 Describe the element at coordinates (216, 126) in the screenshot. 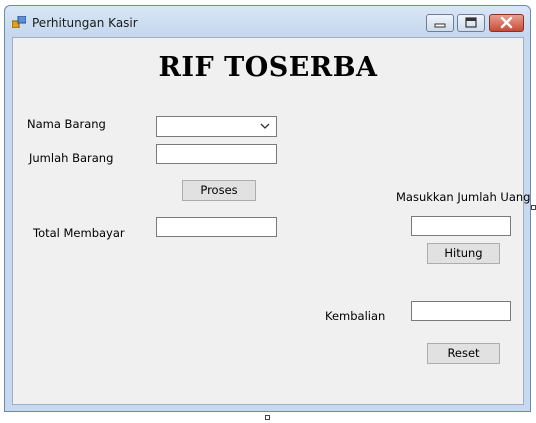

I see `nama-barang-combobox` at that location.